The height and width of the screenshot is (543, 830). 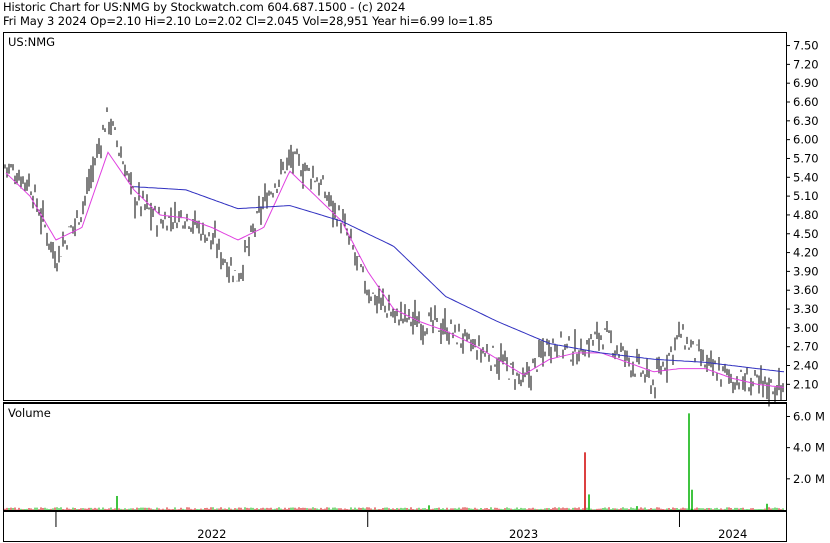 What do you see at coordinates (809, 416) in the screenshot?
I see `volume-tick-label: 6.0 M` at bounding box center [809, 416].